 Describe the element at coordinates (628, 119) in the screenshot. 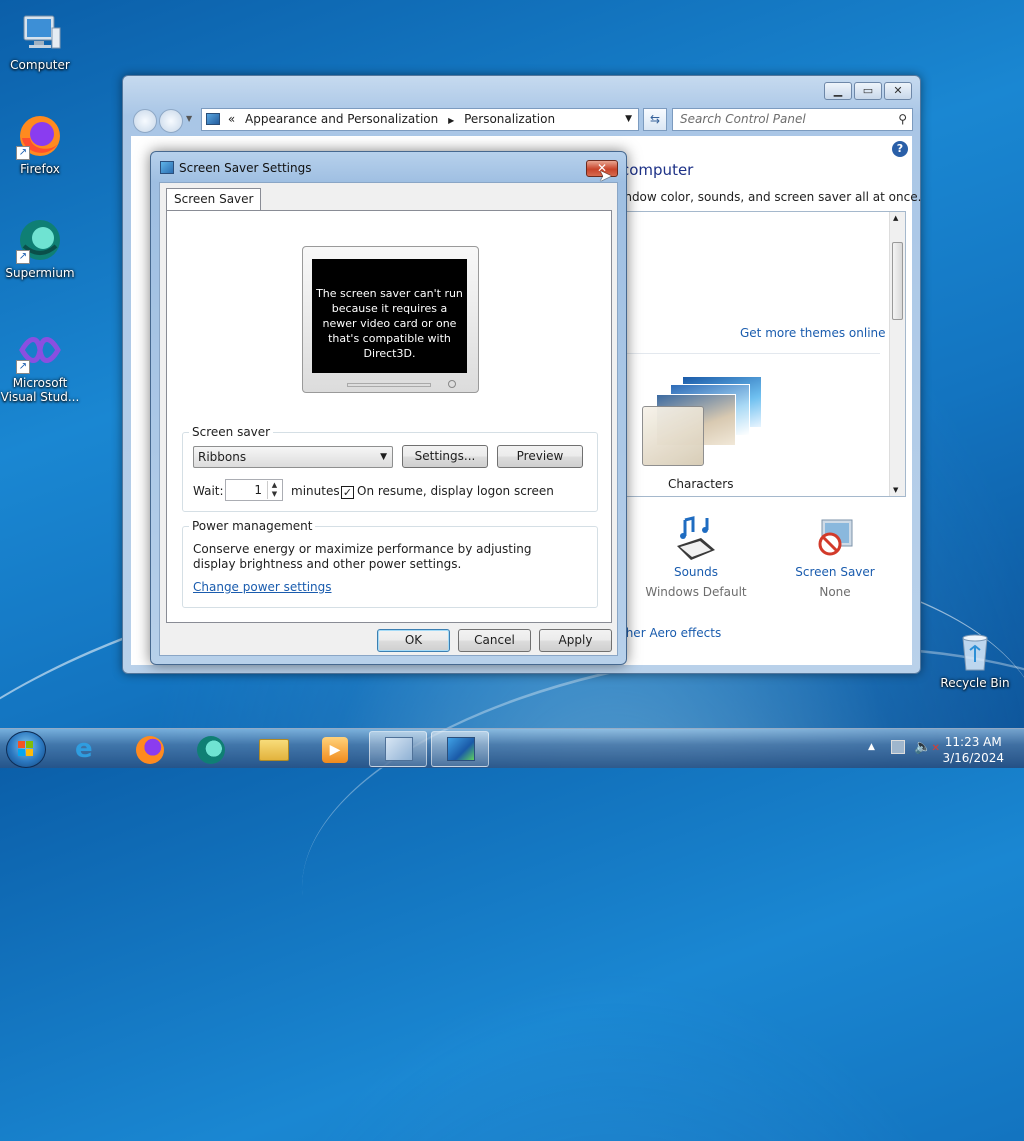

I see `address-dropdown-icon: ▼` at that location.